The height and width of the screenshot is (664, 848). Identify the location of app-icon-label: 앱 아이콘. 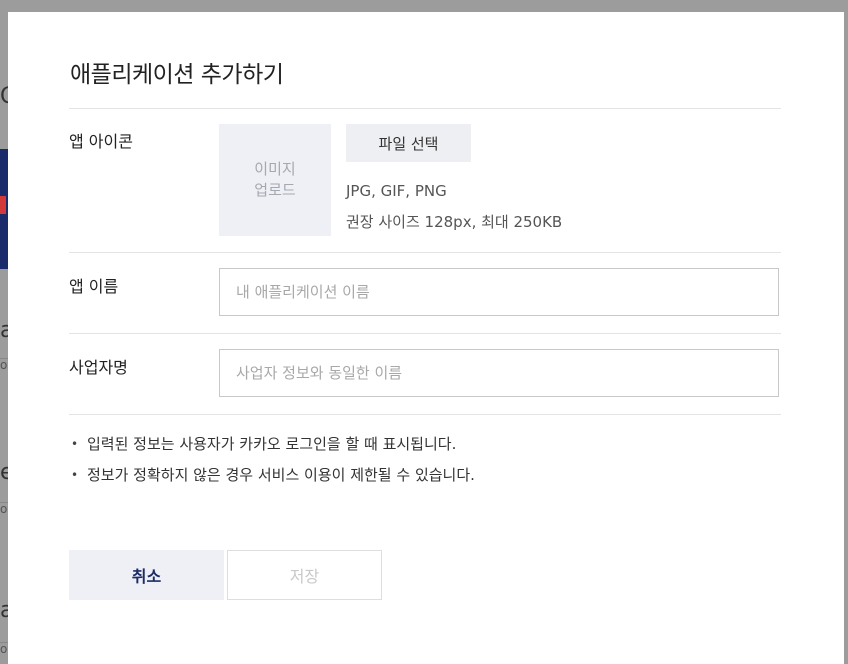
(101, 141).